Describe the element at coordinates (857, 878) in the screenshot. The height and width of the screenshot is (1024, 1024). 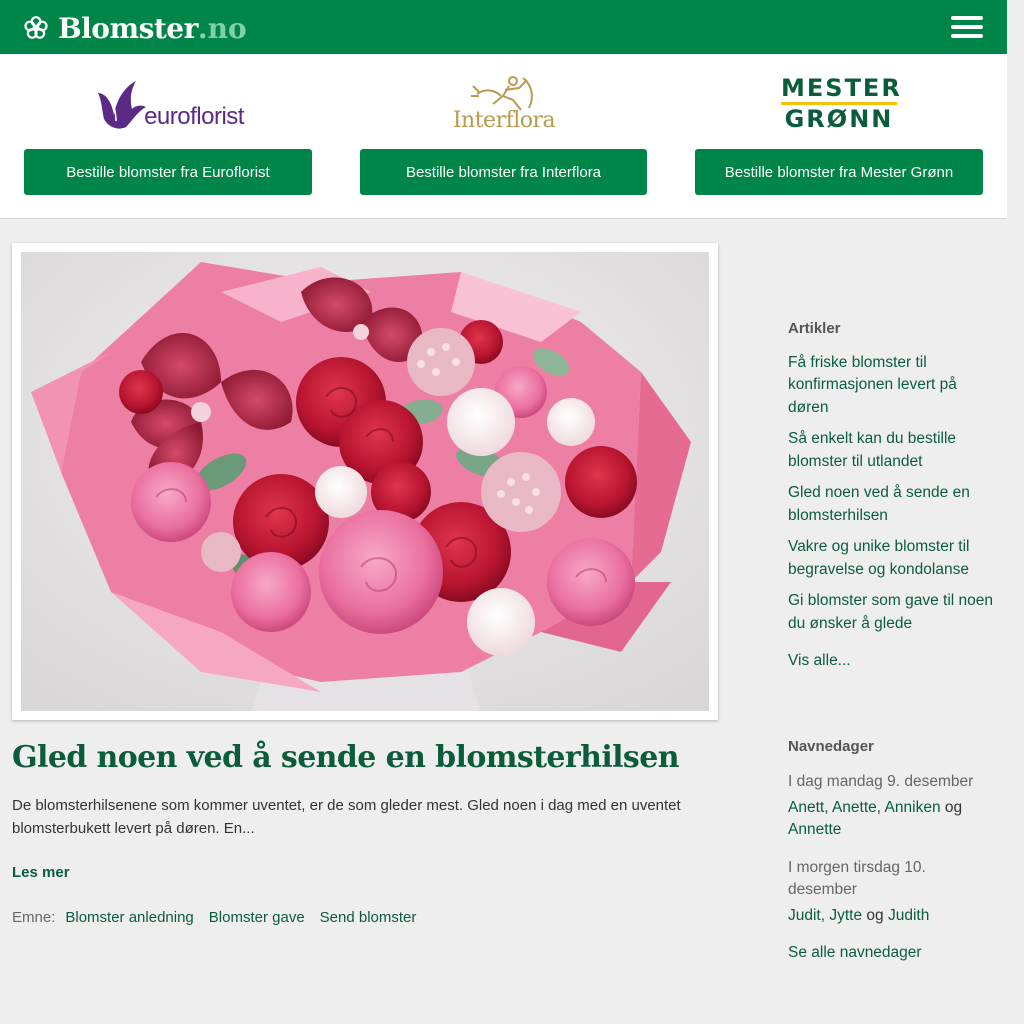
I see `tomorrow-label: I morgen tirsdag 10. desember` at that location.